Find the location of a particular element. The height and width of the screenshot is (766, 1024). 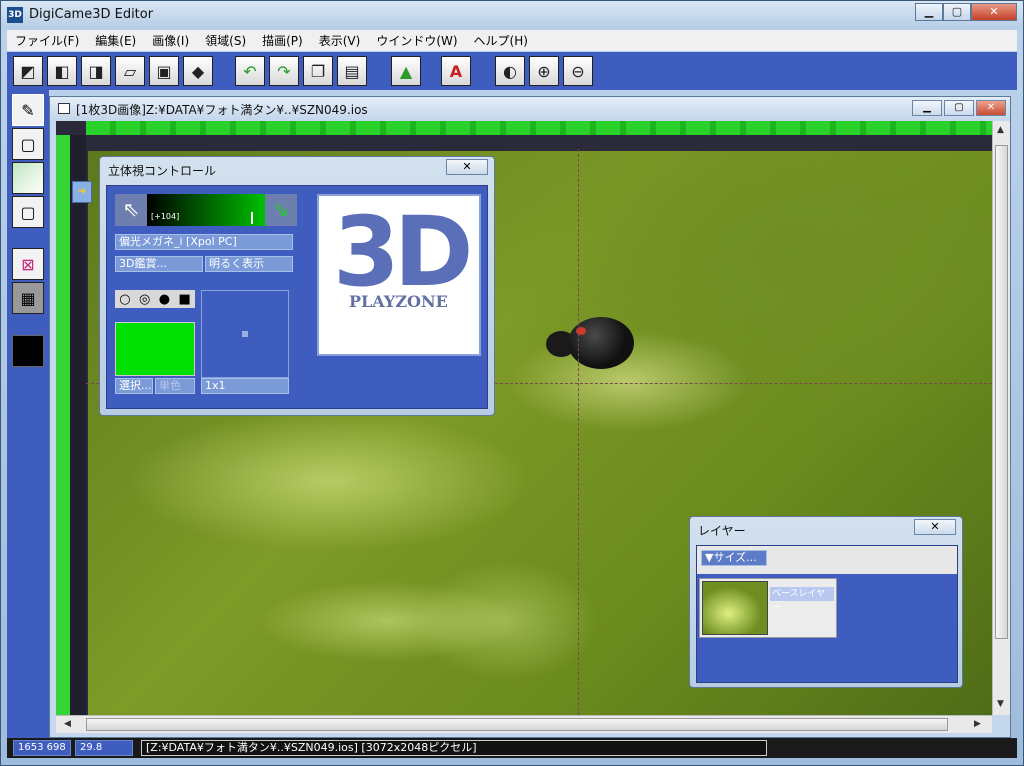

crop-icon: ▦ is located at coordinates (28, 298).